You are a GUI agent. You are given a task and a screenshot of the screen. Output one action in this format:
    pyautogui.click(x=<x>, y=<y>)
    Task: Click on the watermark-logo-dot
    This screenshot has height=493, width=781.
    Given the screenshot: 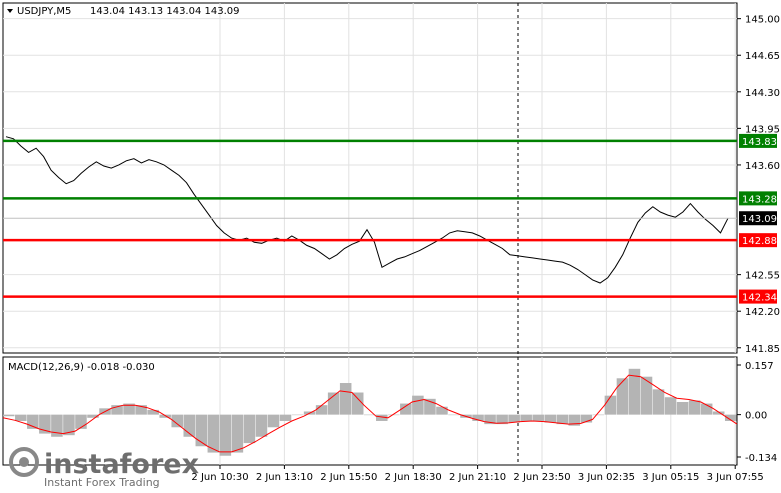 What is the action you would take?
    pyautogui.click(x=24, y=462)
    